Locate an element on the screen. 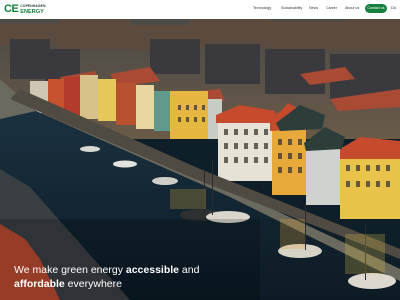 This screenshot has width=400, height=300. contact-button: Contact us is located at coordinates (376, 8).